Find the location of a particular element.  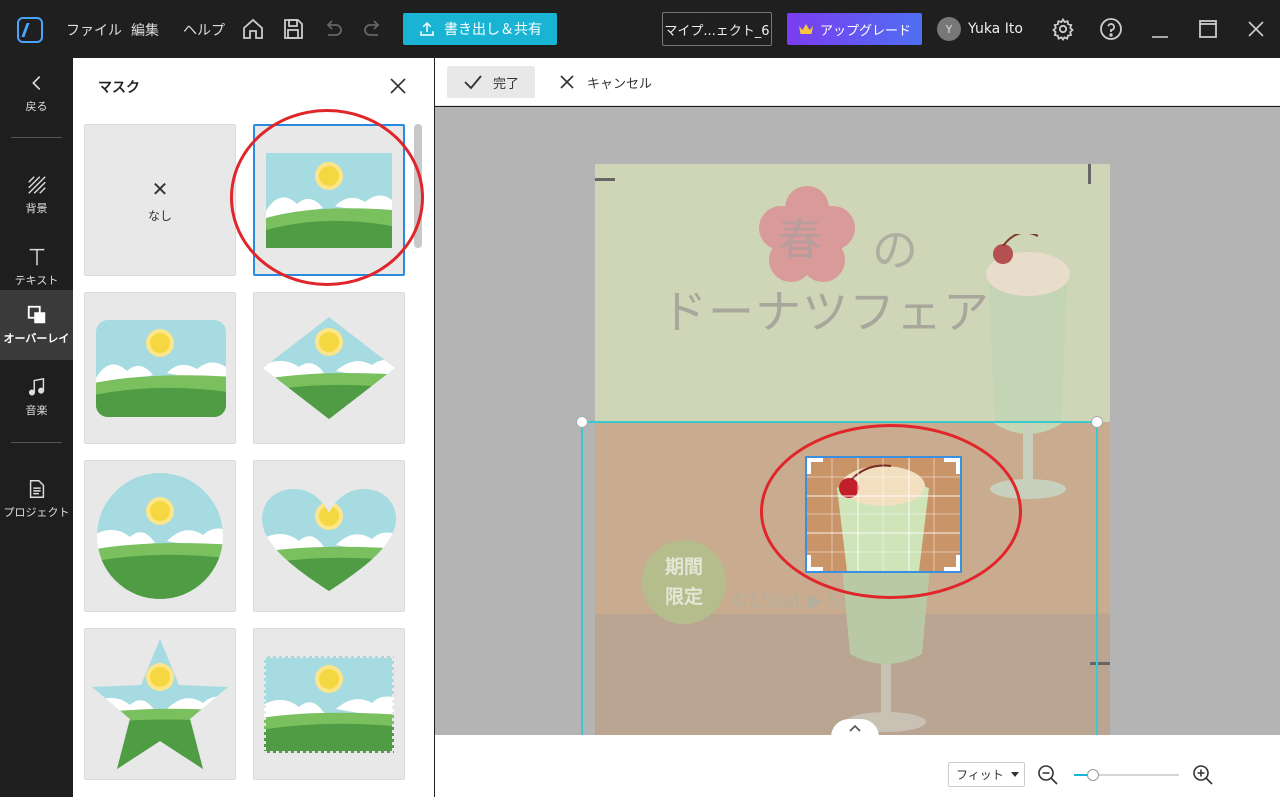

export-share-button: 書き出し＆共有 is located at coordinates (480, 29).